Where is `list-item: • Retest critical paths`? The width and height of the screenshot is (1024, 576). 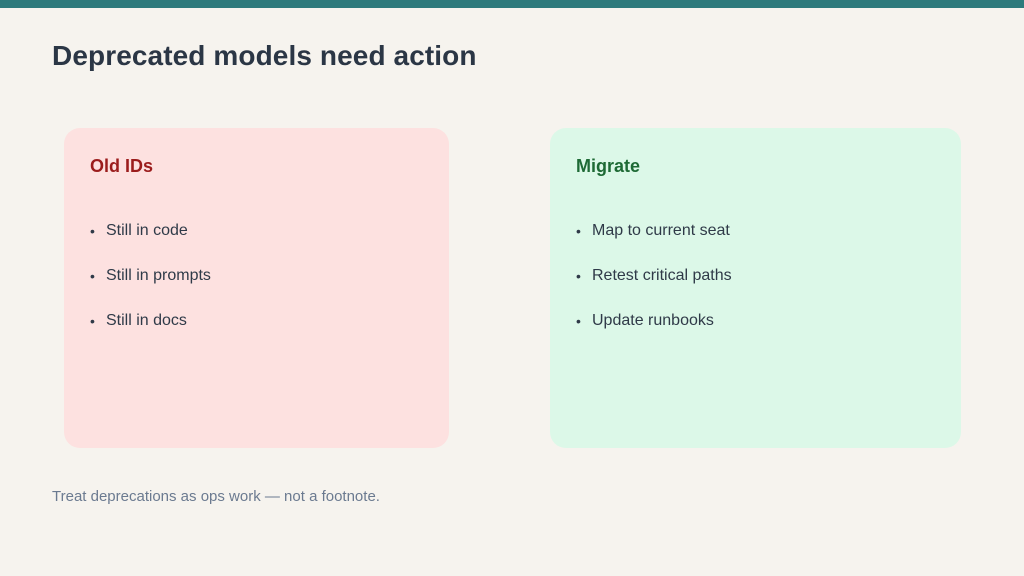 list-item: • Retest critical paths is located at coordinates (654, 276).